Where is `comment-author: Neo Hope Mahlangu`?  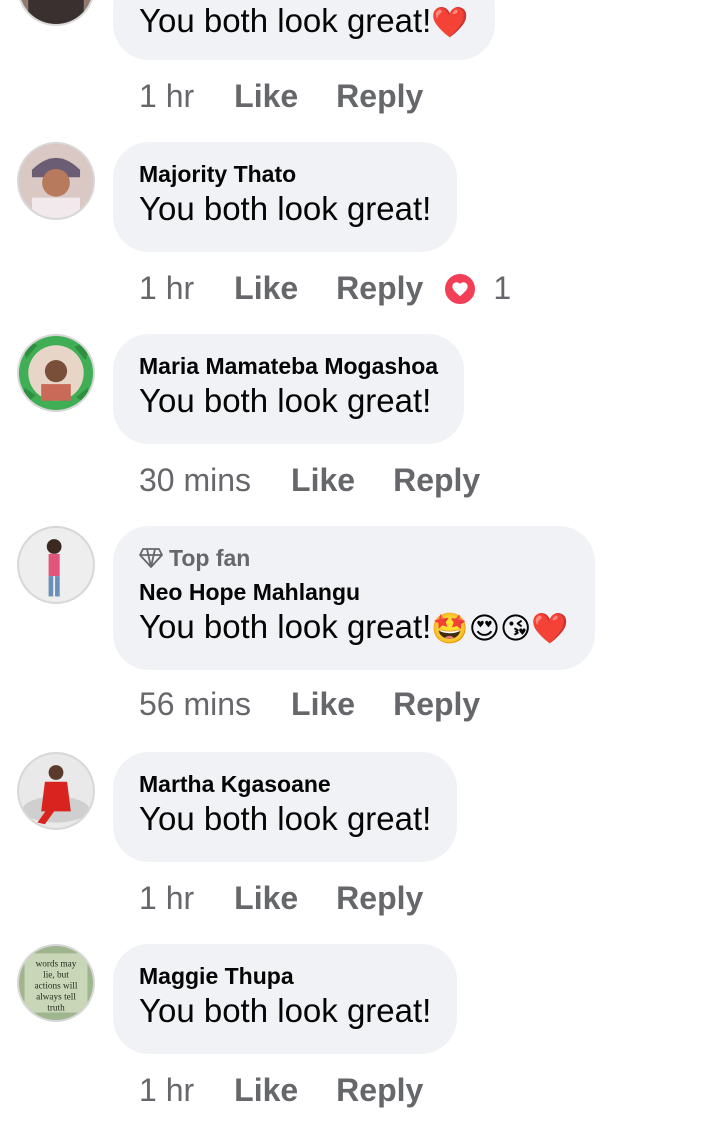
comment-author: Neo Hope Mahlangu is located at coordinates (354, 592).